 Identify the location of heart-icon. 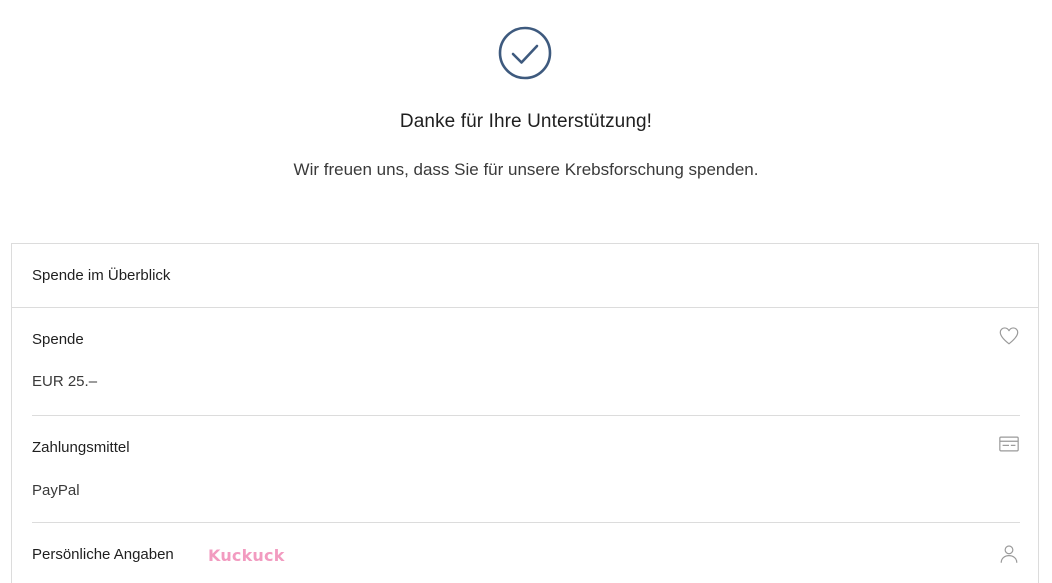
(1009, 336).